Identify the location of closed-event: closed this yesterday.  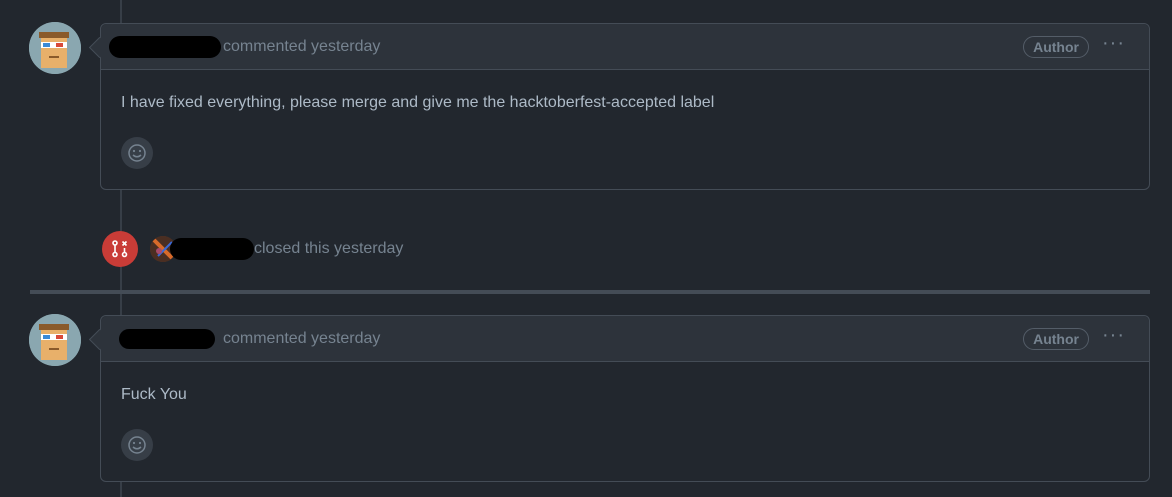
(252, 249).